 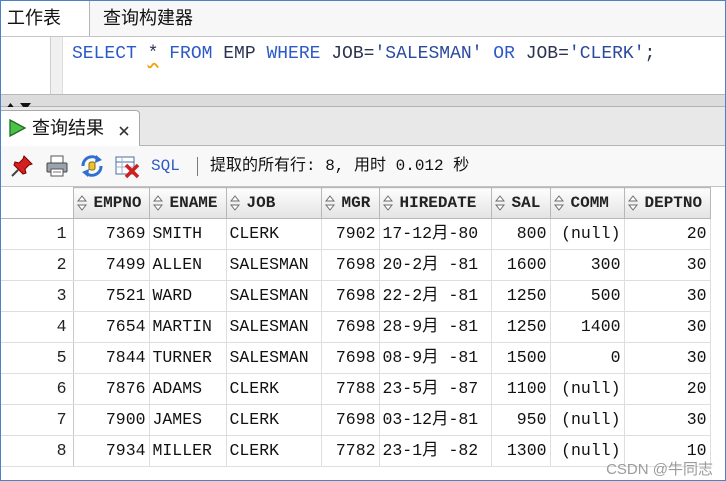 What do you see at coordinates (70, 128) in the screenshot?
I see `tab-query-result: 查询结果` at bounding box center [70, 128].